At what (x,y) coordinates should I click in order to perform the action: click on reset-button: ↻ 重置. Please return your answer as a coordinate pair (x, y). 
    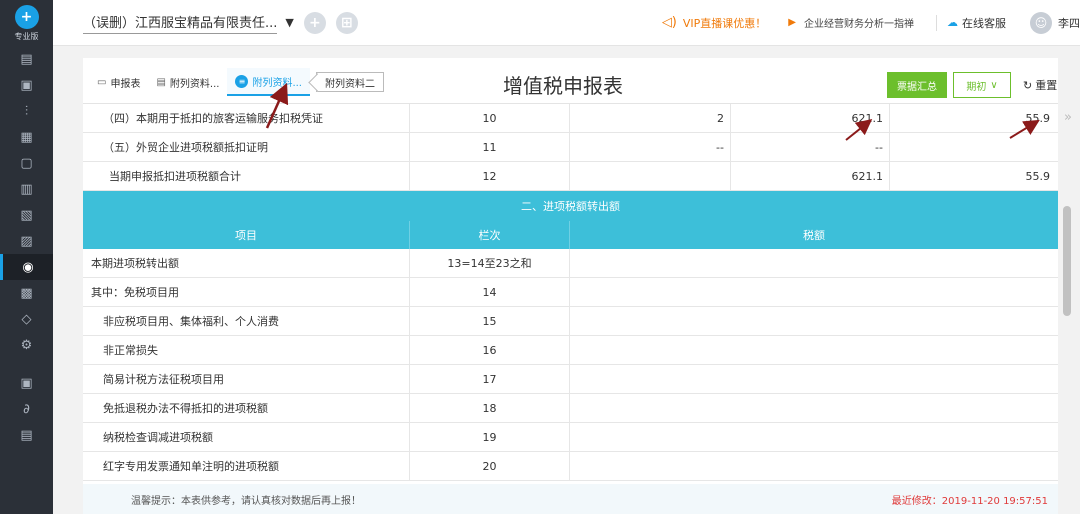
    Looking at the image, I should click on (1040, 85).